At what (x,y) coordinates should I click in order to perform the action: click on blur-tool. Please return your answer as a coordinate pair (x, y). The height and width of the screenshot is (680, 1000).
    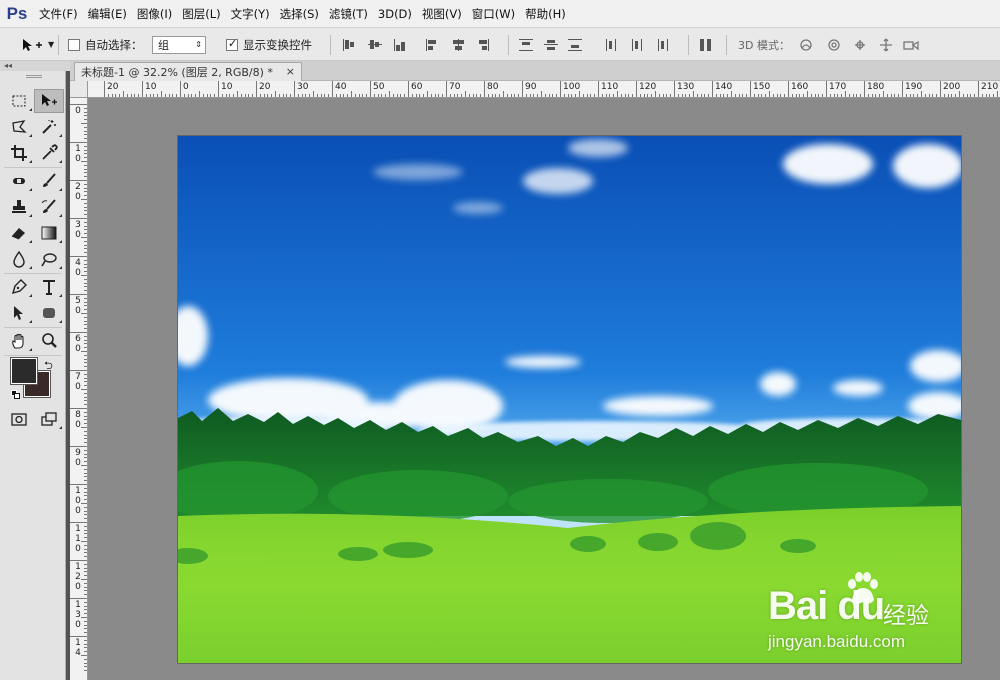
    Looking at the image, I should click on (19, 259).